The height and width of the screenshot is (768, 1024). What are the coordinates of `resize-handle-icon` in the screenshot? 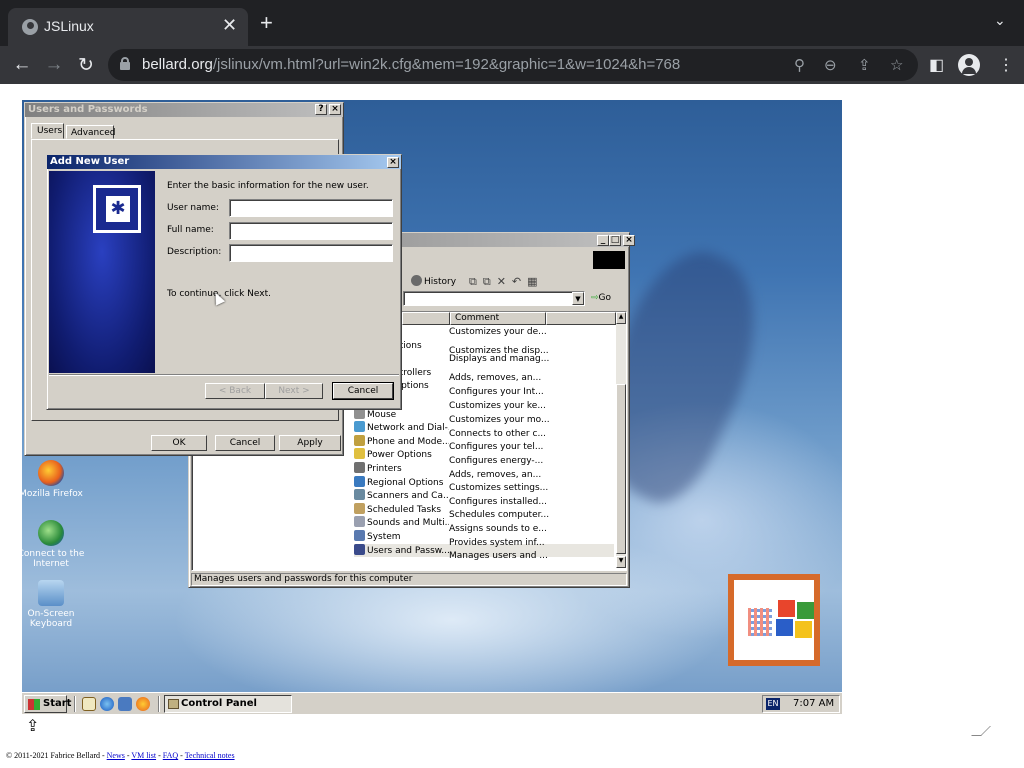 It's located at (981, 731).